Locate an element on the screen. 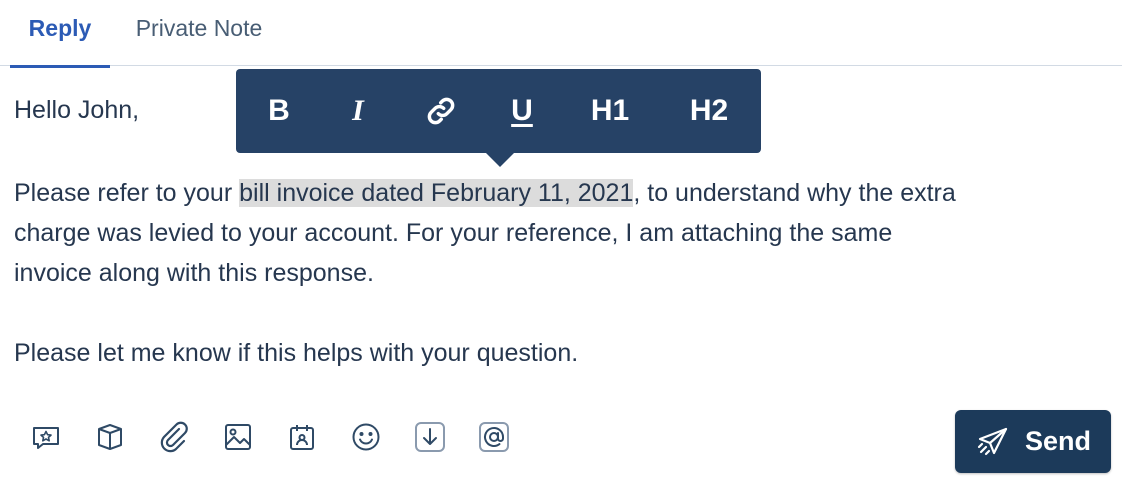 The image size is (1122, 484). paragraph-text: , to understand why the extra is located at coordinates (794, 193).